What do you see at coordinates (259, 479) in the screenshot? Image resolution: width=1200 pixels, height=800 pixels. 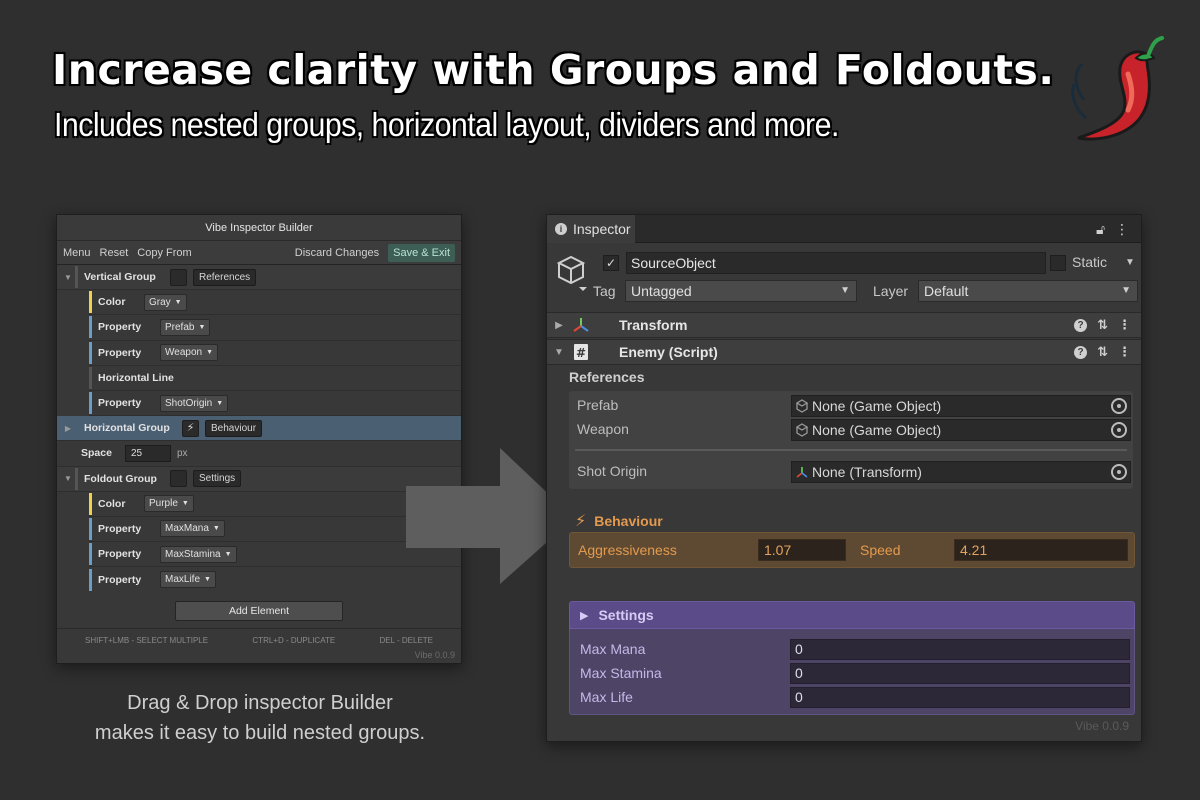 I see `foldout-group-row: ▼ Foldout Group Settings` at bounding box center [259, 479].